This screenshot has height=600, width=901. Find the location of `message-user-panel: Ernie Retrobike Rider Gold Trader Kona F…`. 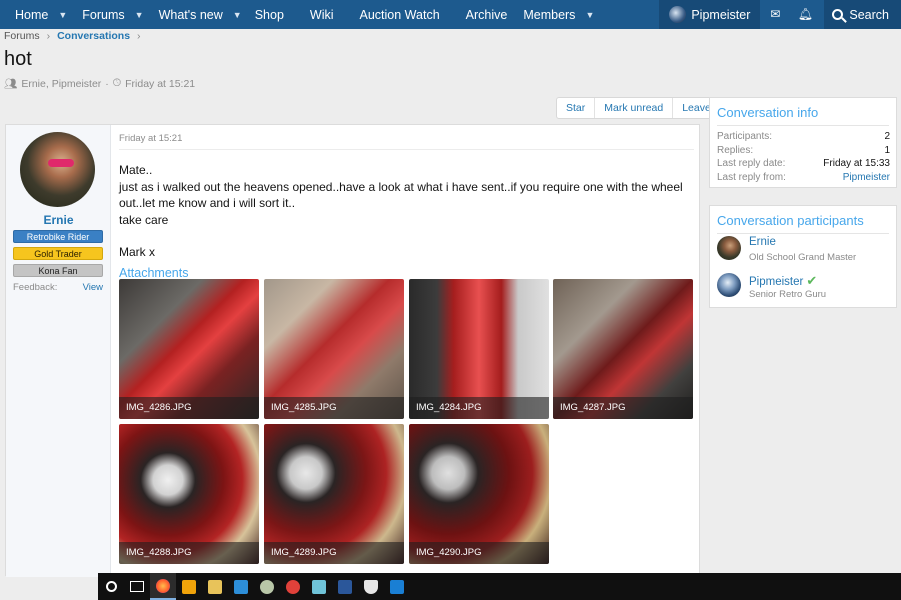

message-user-panel: Ernie Retrobike Rider Gold Trader Kona F… is located at coordinates (58, 351).